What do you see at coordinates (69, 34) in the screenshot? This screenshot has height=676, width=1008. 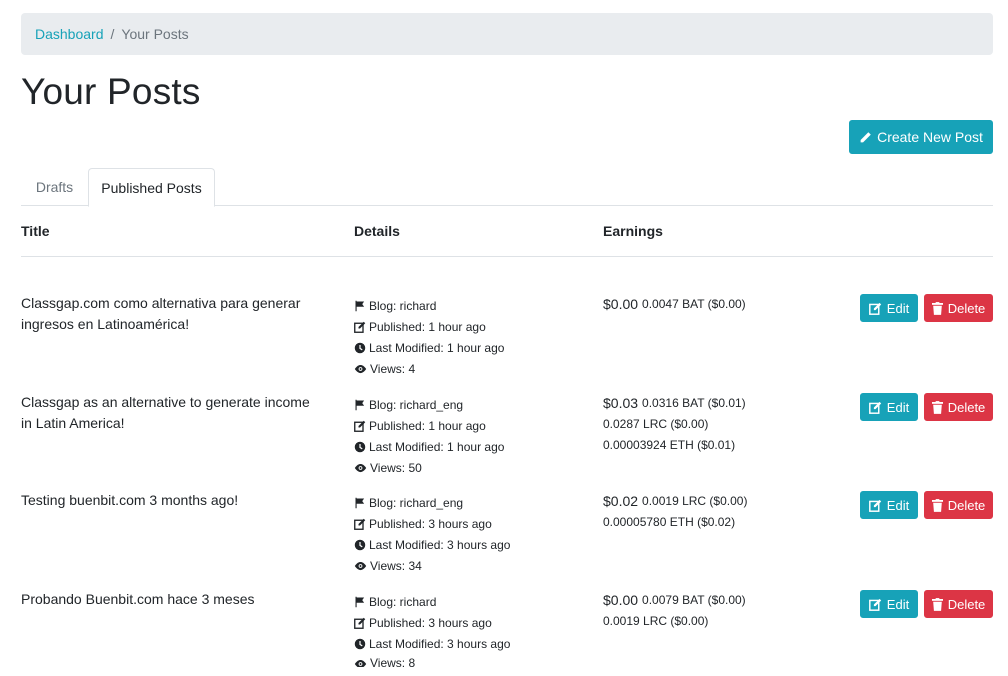 I see `breadcrumb-dashboard-link: Dashboard` at bounding box center [69, 34].